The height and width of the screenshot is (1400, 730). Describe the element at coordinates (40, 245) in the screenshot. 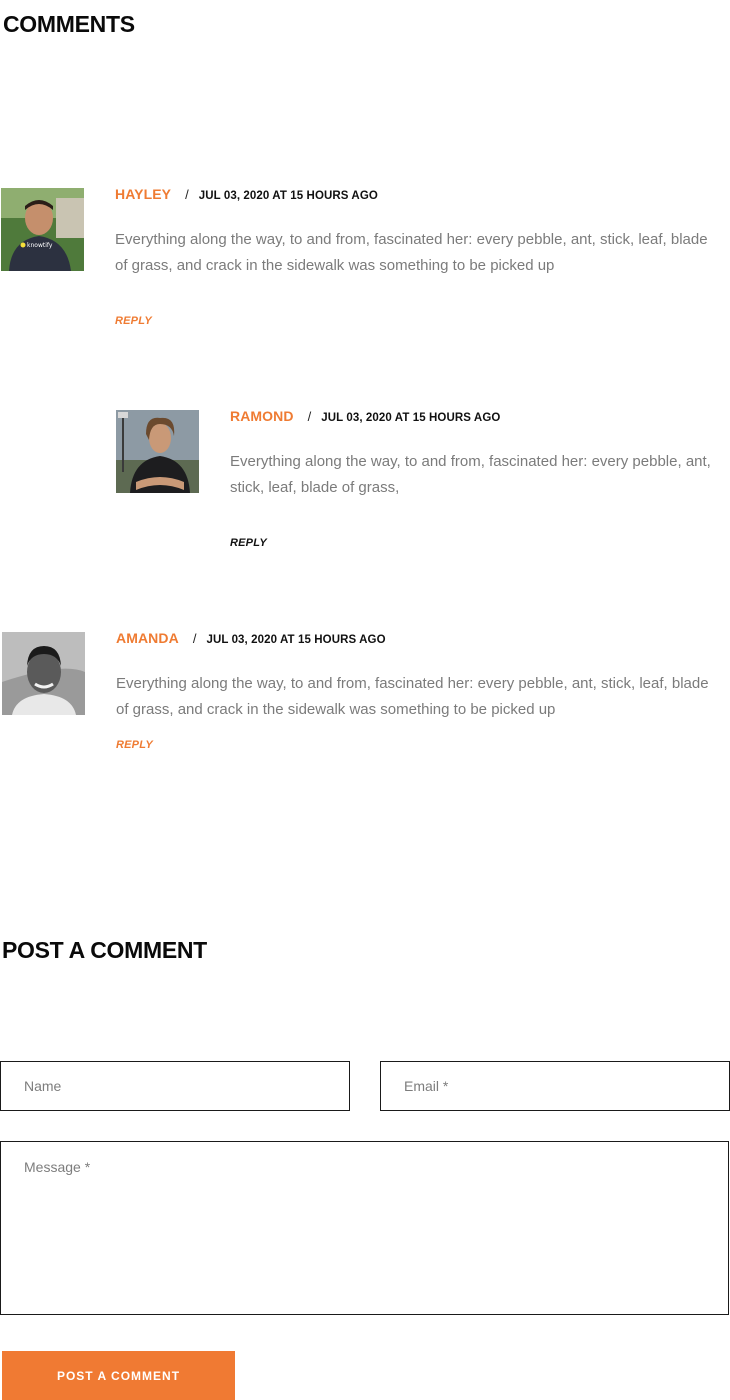

I see `avatar-shirt-text: knowtify` at that location.